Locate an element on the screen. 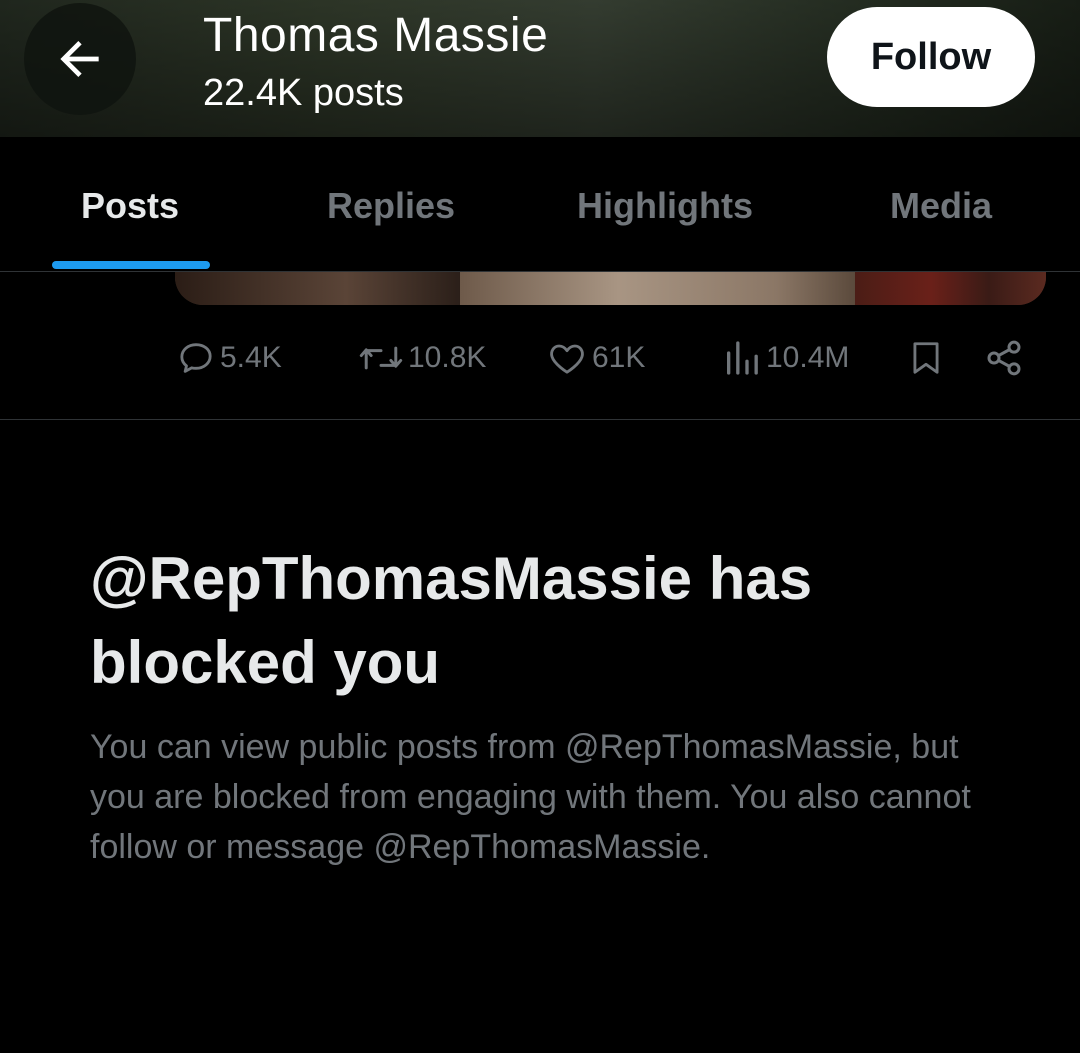 The image size is (1080, 1053). back-button is located at coordinates (80, 59).